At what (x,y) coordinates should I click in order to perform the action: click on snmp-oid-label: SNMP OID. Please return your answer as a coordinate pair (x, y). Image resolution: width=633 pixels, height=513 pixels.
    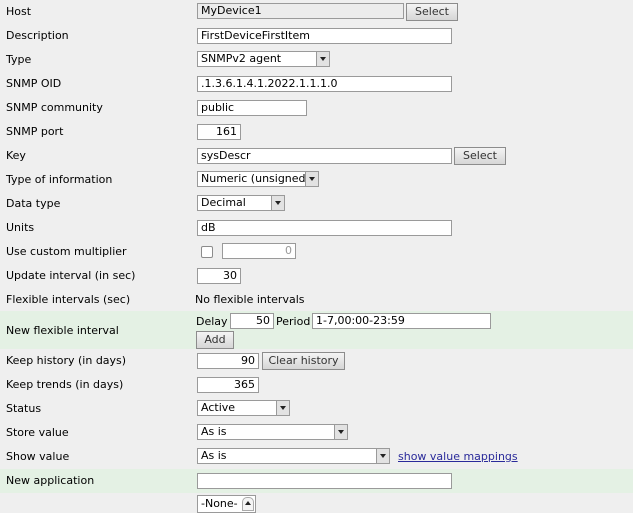
    Looking at the image, I should click on (34, 83).